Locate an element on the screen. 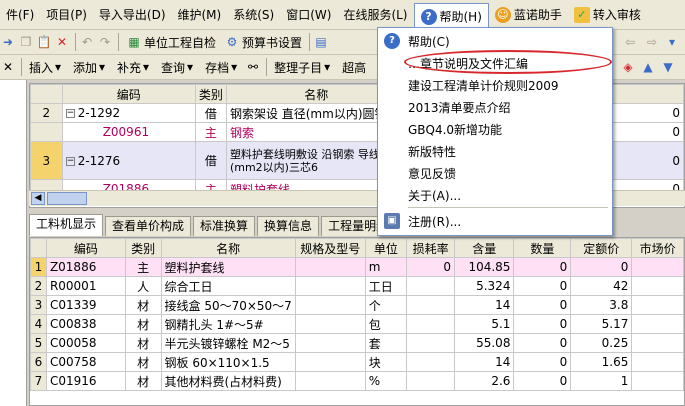 The image size is (685, 406). help-menu-item-new-version: 新版特性 is located at coordinates (495, 151).